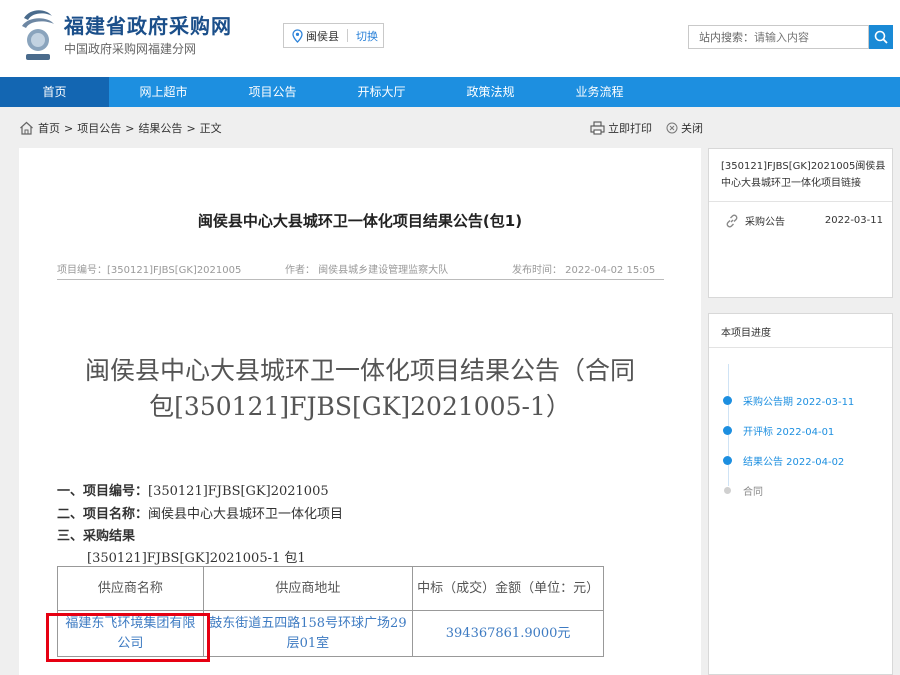  What do you see at coordinates (799, 402) in the screenshot?
I see `timeline-label: 采购公告期 2022-03-11` at bounding box center [799, 402].